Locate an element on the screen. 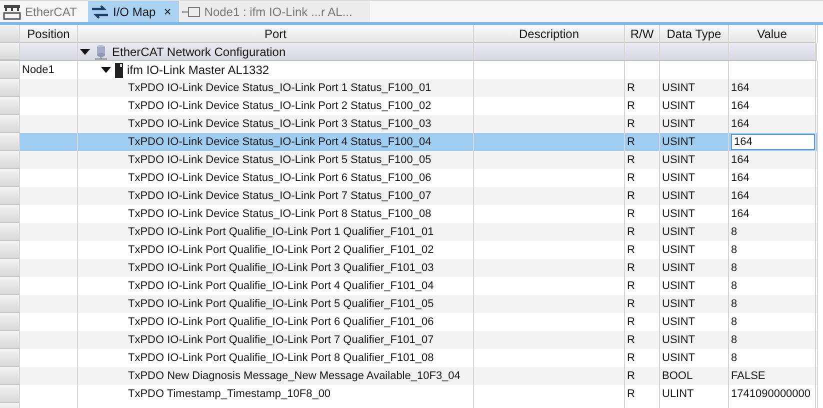 This screenshot has height=408, width=823. table-row: TxPDO Timestamp_Timestamp_10F8_00 R ULINT 1741090000000 is located at coordinates (409, 394).